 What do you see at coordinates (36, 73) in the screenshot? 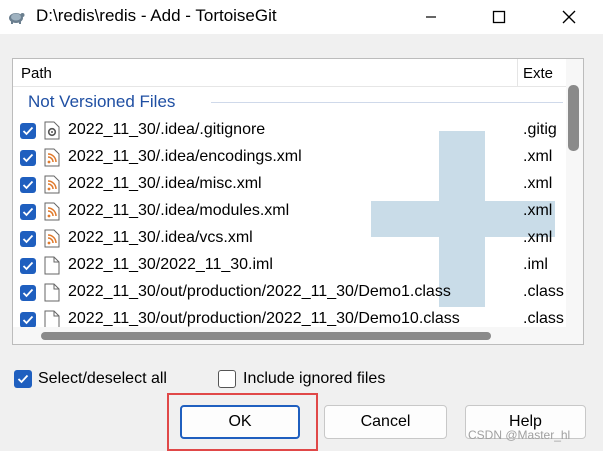
I see `column-header-path: Path` at bounding box center [36, 73].